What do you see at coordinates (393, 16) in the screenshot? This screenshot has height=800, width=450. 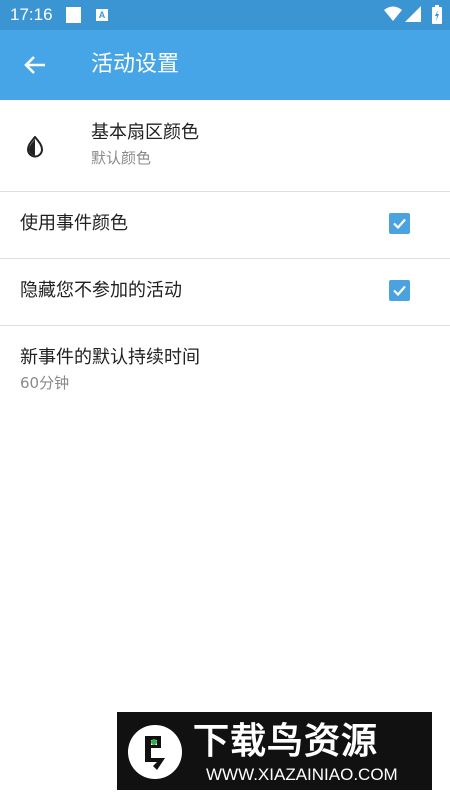 I see `wifi-icon` at bounding box center [393, 16].